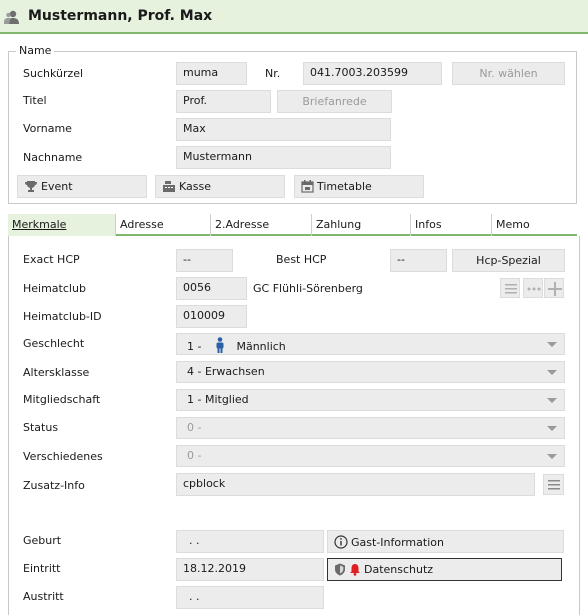 Image resolution: width=588 pixels, height=615 pixels. What do you see at coordinates (194, 455) in the screenshot?
I see `verschiedenes-value: 0 -` at bounding box center [194, 455].